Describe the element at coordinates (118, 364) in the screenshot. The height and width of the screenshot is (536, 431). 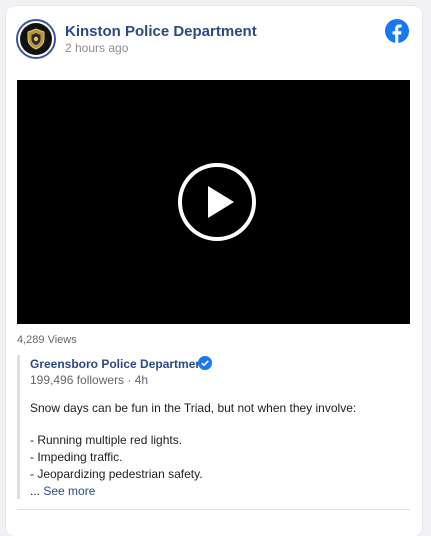
I see `shared-page-name-link: Greensboro Police Department` at that location.